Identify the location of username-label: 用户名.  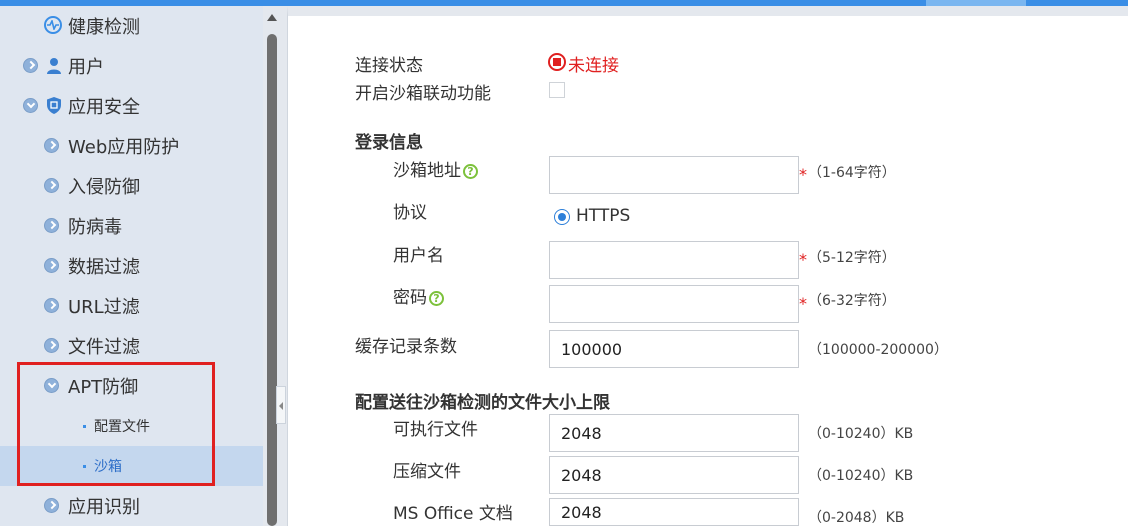
(418, 256).